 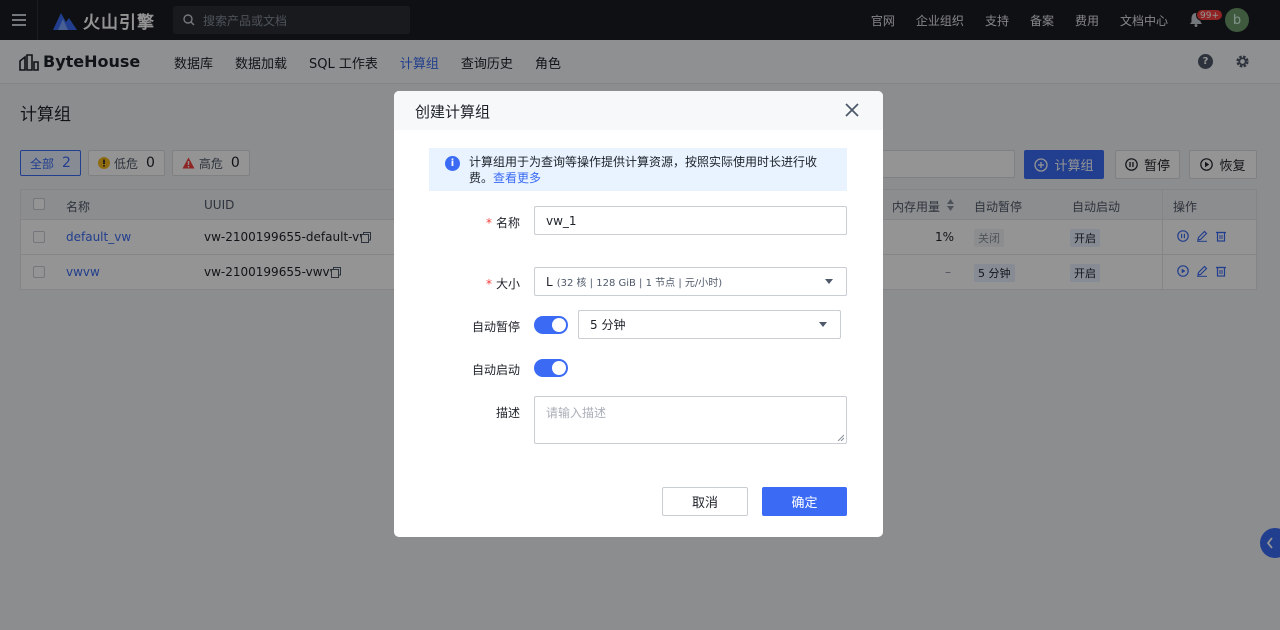 I want to click on dialog-title: 创建计算组, so click(x=453, y=112).